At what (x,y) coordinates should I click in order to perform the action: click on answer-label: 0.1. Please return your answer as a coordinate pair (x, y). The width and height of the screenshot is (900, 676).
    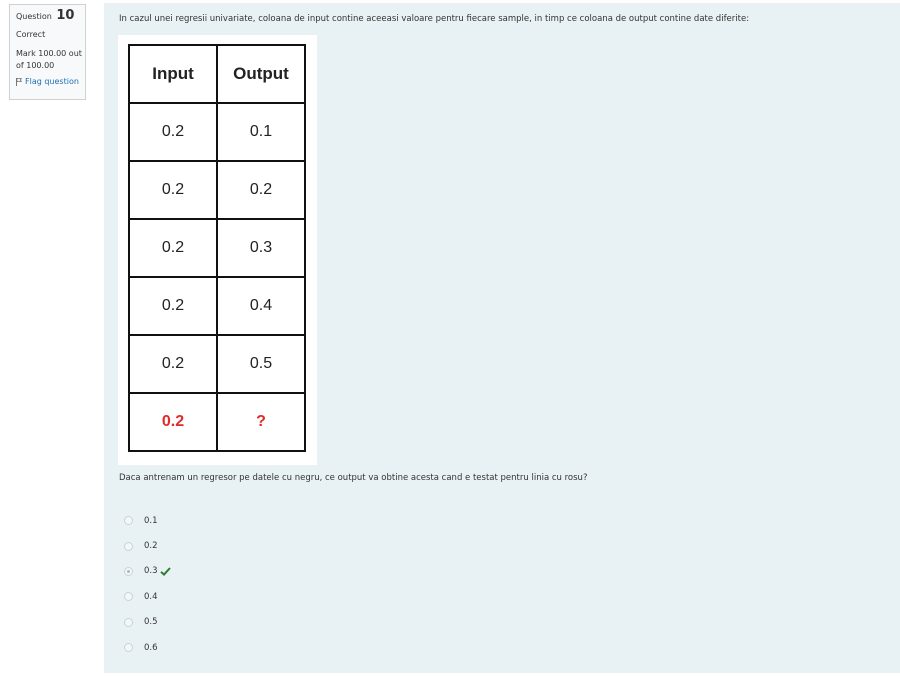
    Looking at the image, I should click on (151, 520).